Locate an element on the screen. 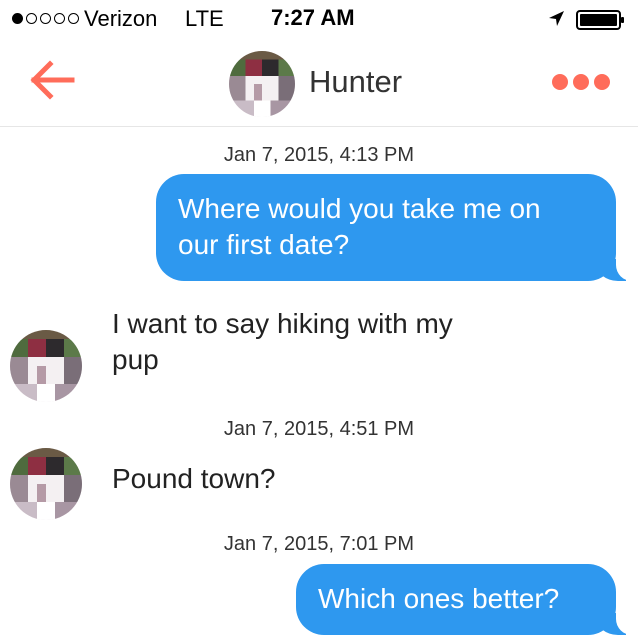 Image resolution: width=638 pixels, height=641 pixels. message-line: I want to say hiking with my is located at coordinates (282, 323).